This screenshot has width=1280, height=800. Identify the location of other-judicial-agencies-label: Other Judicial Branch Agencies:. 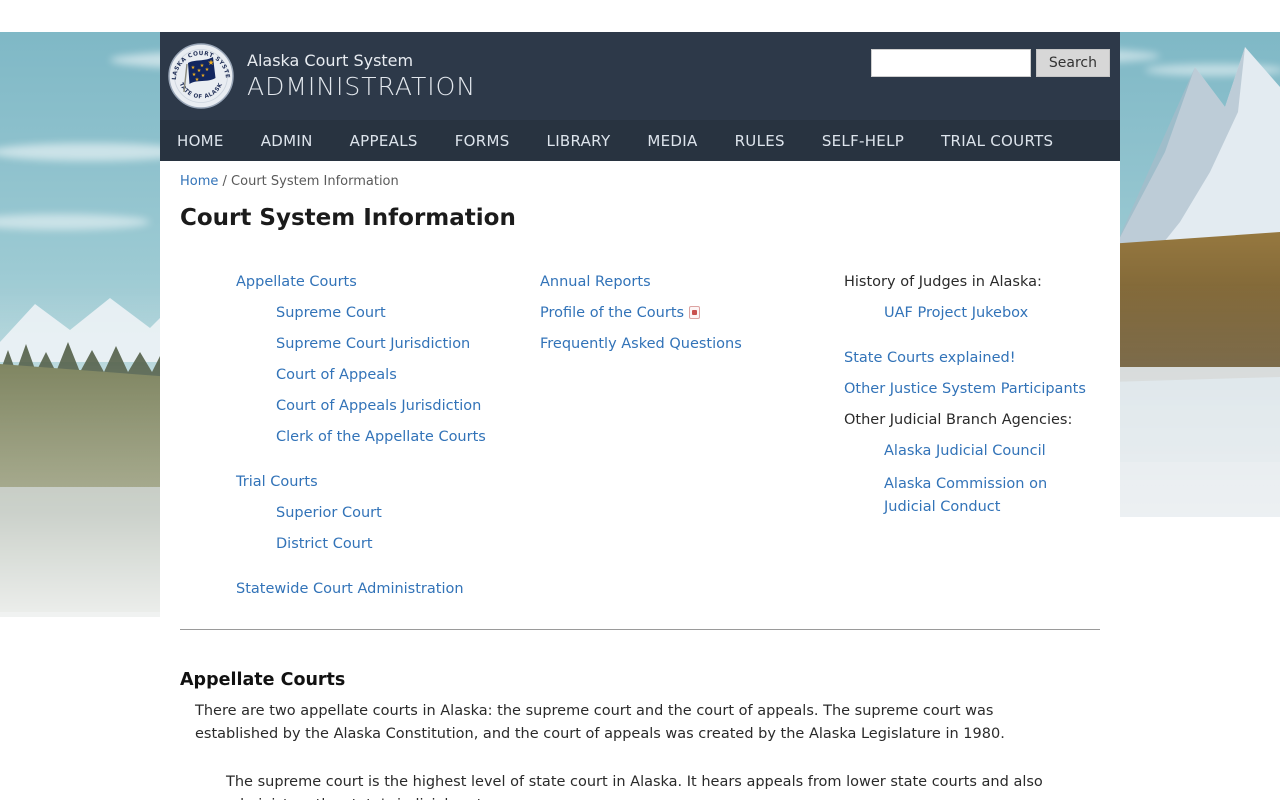
(958, 420).